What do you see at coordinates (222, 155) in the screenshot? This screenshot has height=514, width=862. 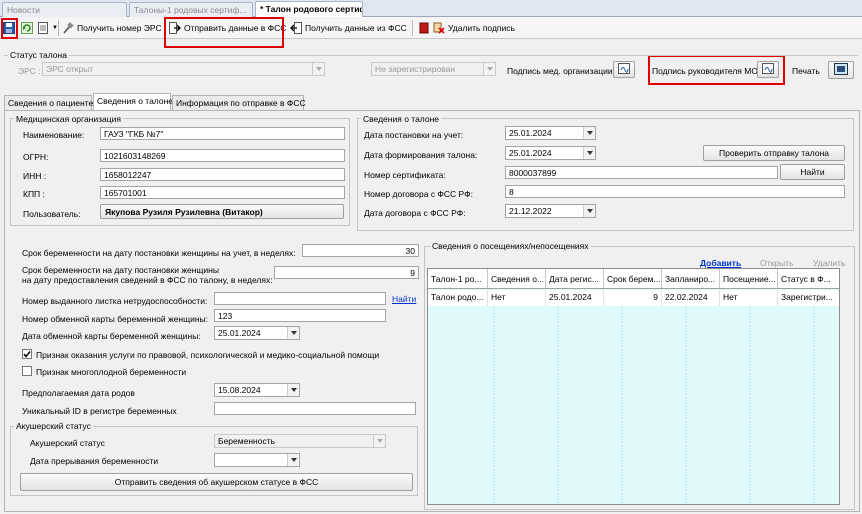 I see `ogrn-field: 1021603148269` at bounding box center [222, 155].